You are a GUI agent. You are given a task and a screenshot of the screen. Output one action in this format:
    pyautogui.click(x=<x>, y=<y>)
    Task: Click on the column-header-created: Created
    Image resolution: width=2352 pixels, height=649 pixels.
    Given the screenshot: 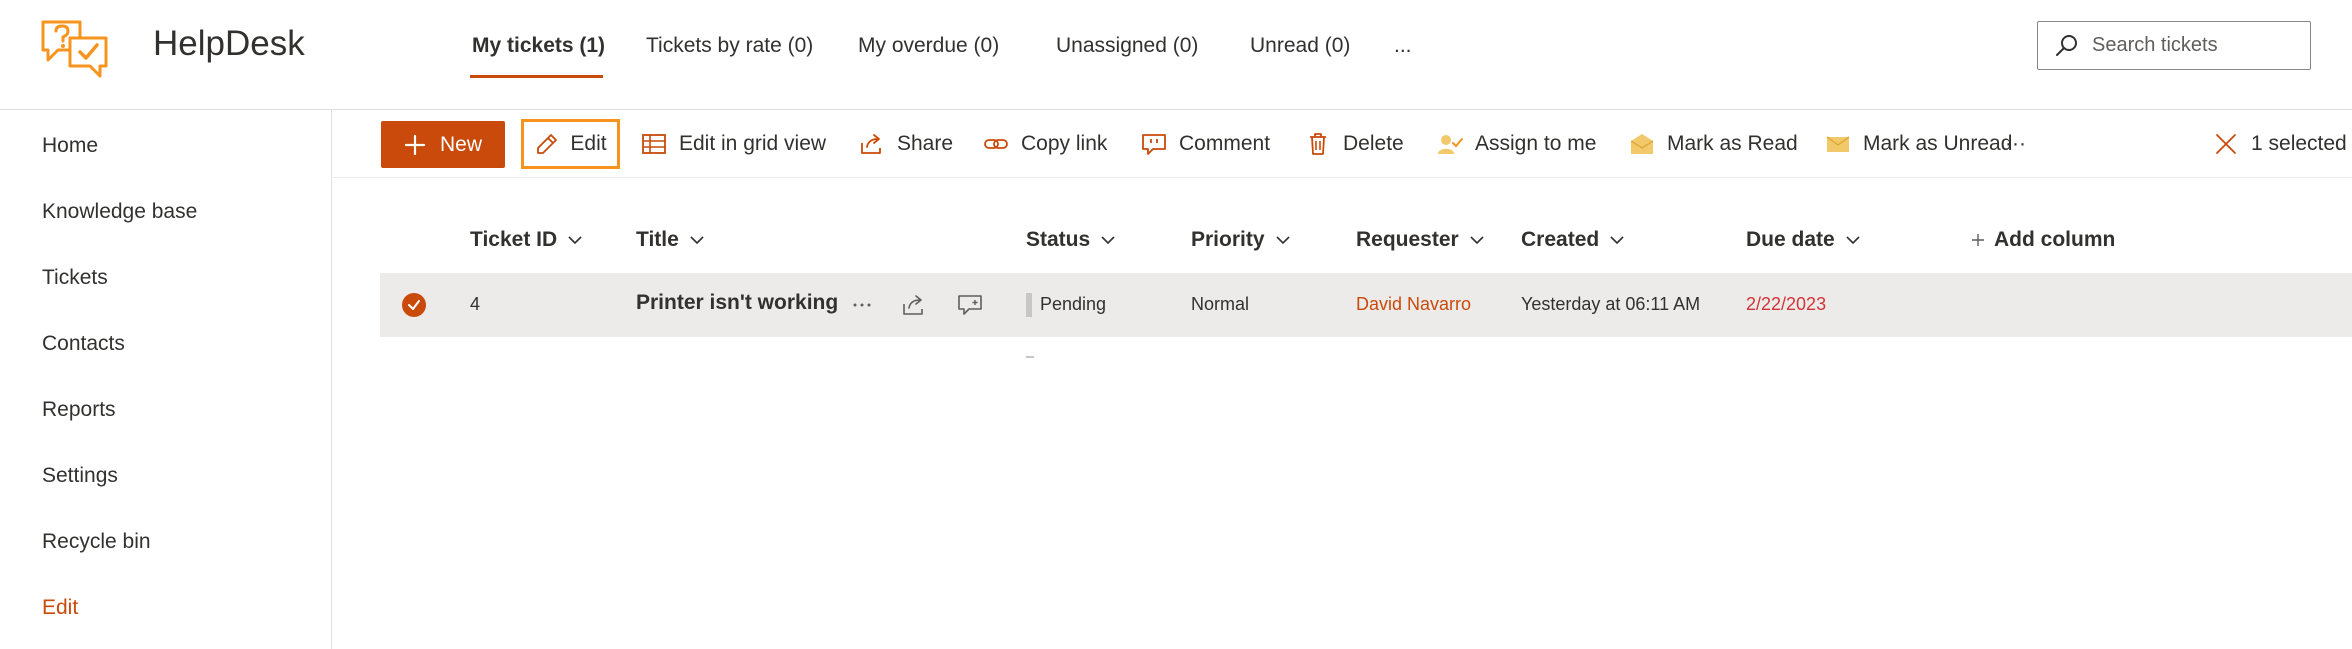 What is the action you would take?
    pyautogui.click(x=1573, y=240)
    